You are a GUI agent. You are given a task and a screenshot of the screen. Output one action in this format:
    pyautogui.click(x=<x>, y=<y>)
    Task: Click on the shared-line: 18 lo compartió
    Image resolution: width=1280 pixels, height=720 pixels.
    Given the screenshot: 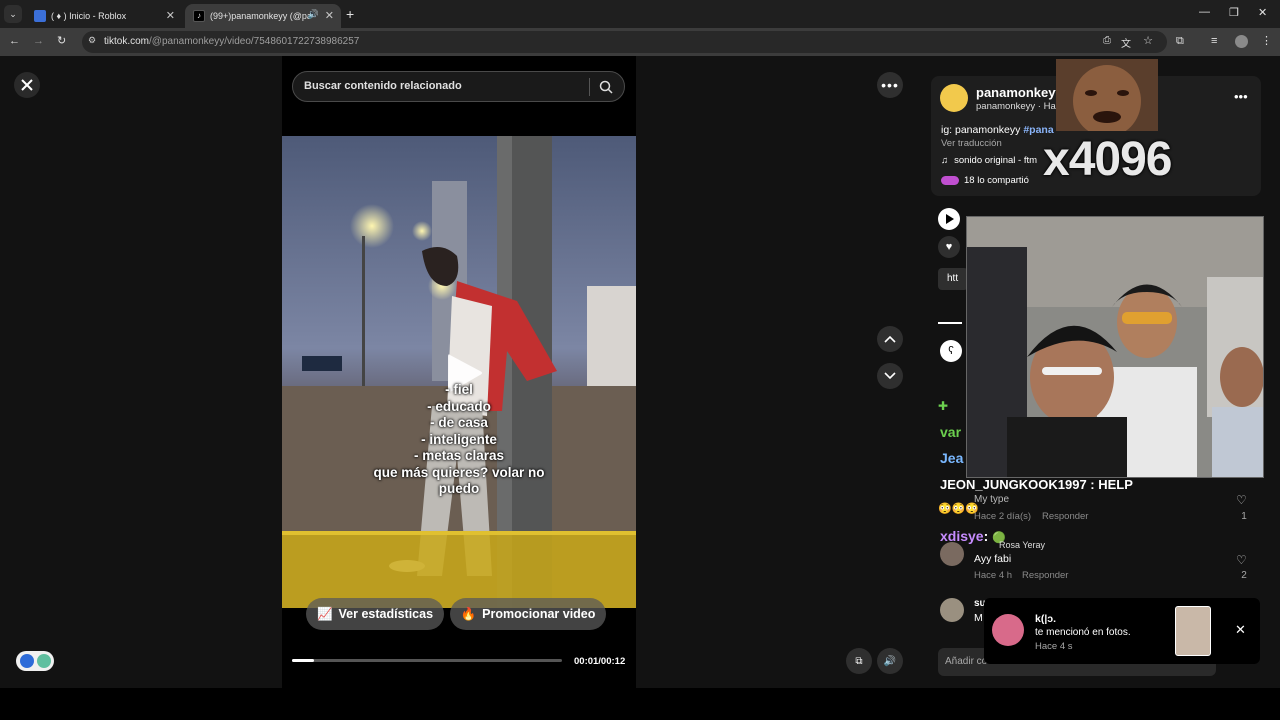 What is the action you would take?
    pyautogui.click(x=985, y=180)
    